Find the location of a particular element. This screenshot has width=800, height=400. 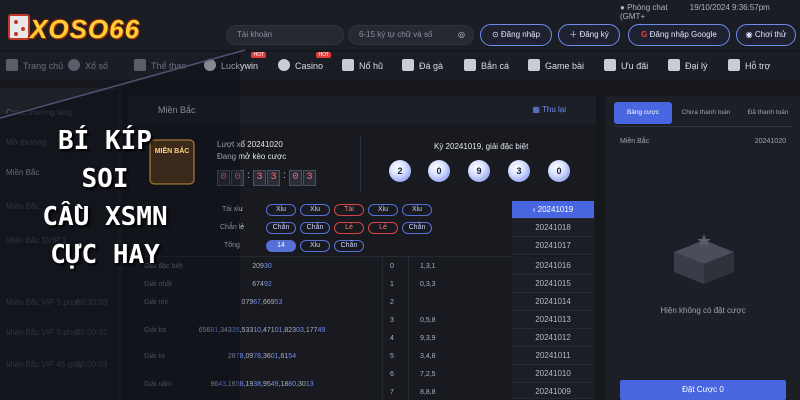

date-item: 20241015 is located at coordinates (553, 284).